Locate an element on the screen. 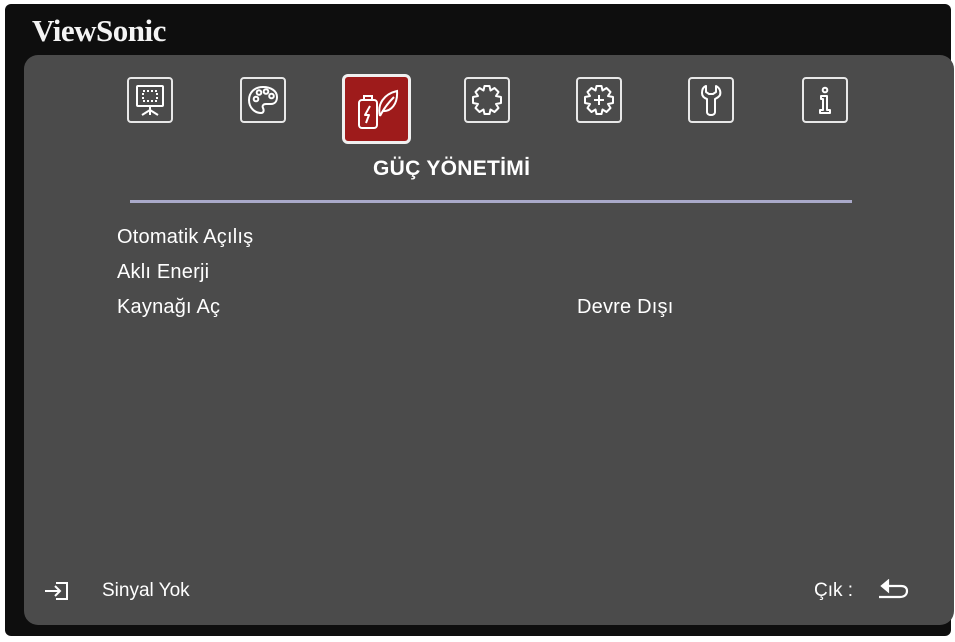  input-source-icon is located at coordinates (56, 591).